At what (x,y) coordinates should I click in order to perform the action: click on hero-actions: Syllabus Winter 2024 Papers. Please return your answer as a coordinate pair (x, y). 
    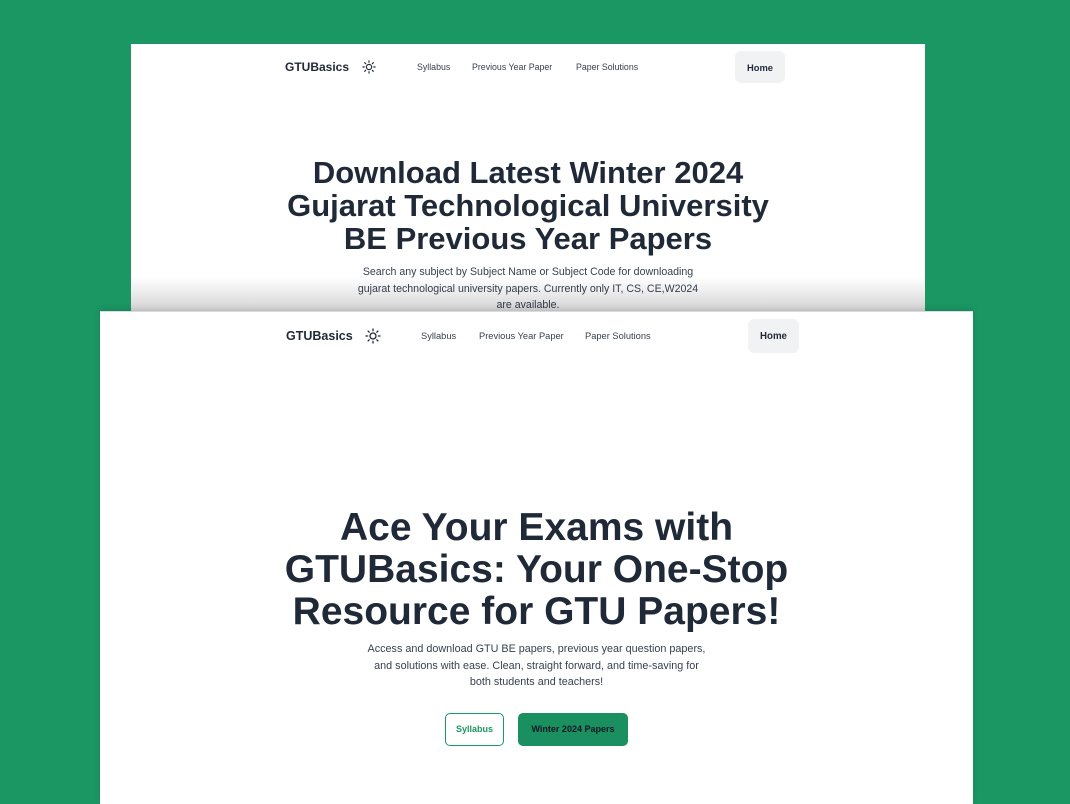
    Looking at the image, I should click on (536, 729).